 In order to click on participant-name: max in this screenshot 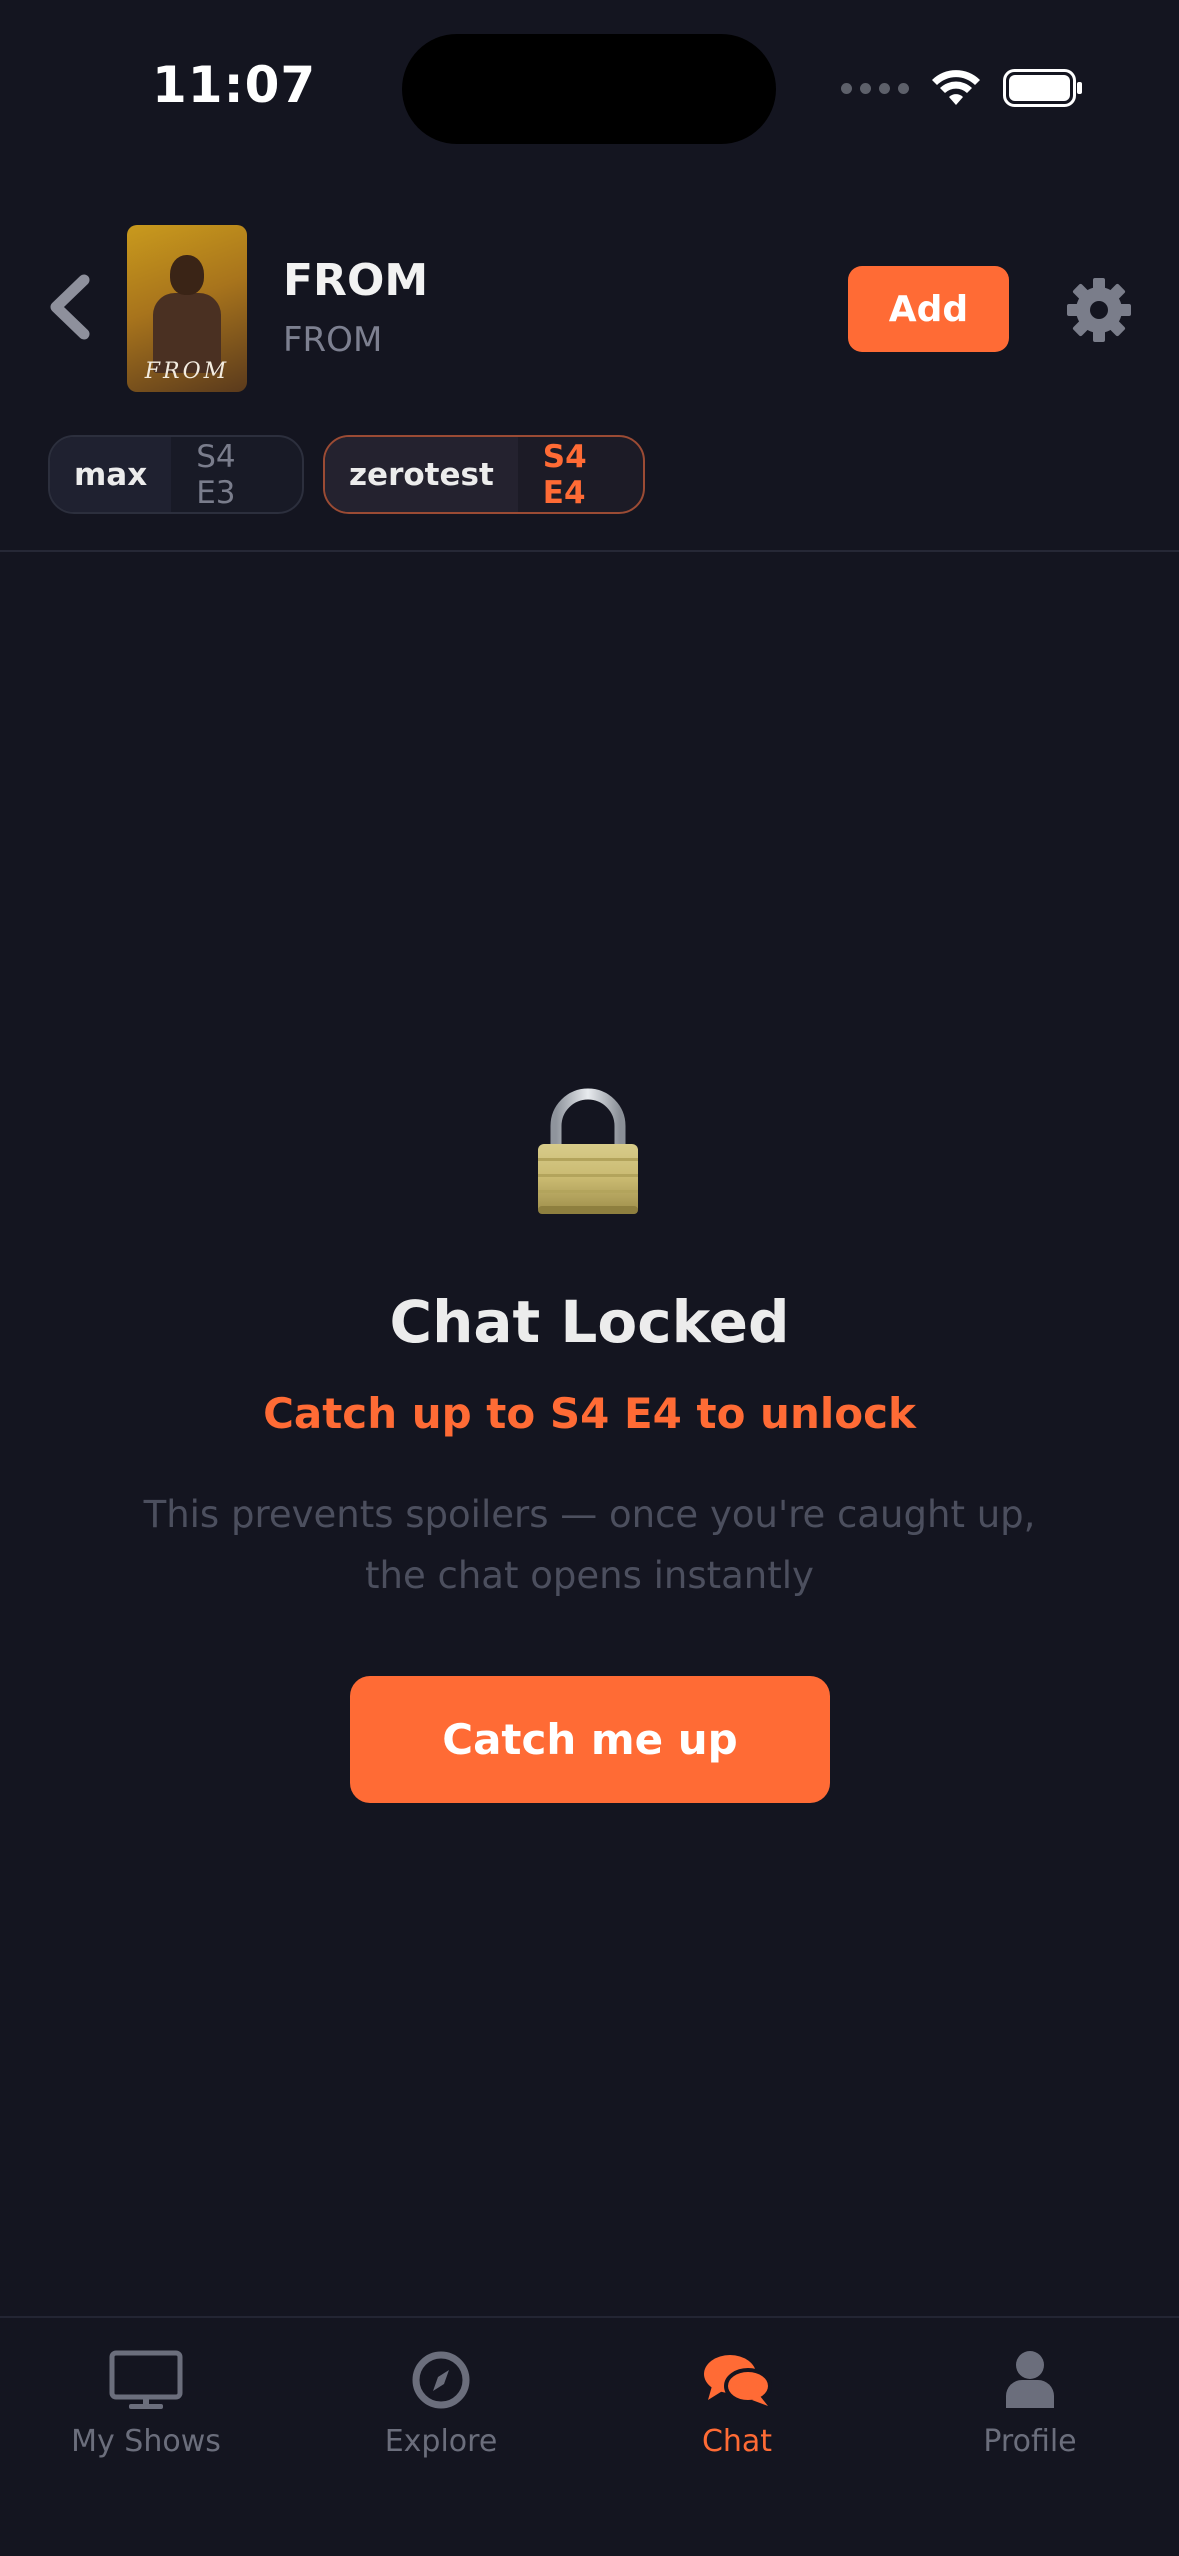, I will do `click(111, 474)`.